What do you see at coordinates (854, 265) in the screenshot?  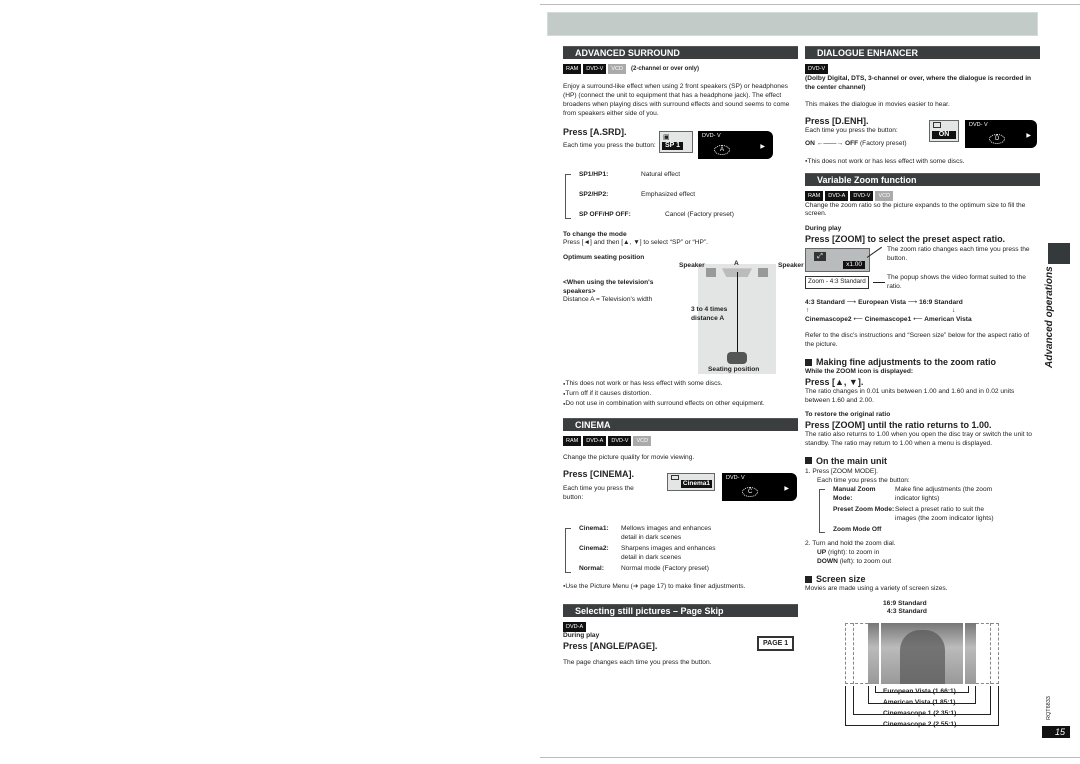 I see `zoom-ratio: x1.00` at bounding box center [854, 265].